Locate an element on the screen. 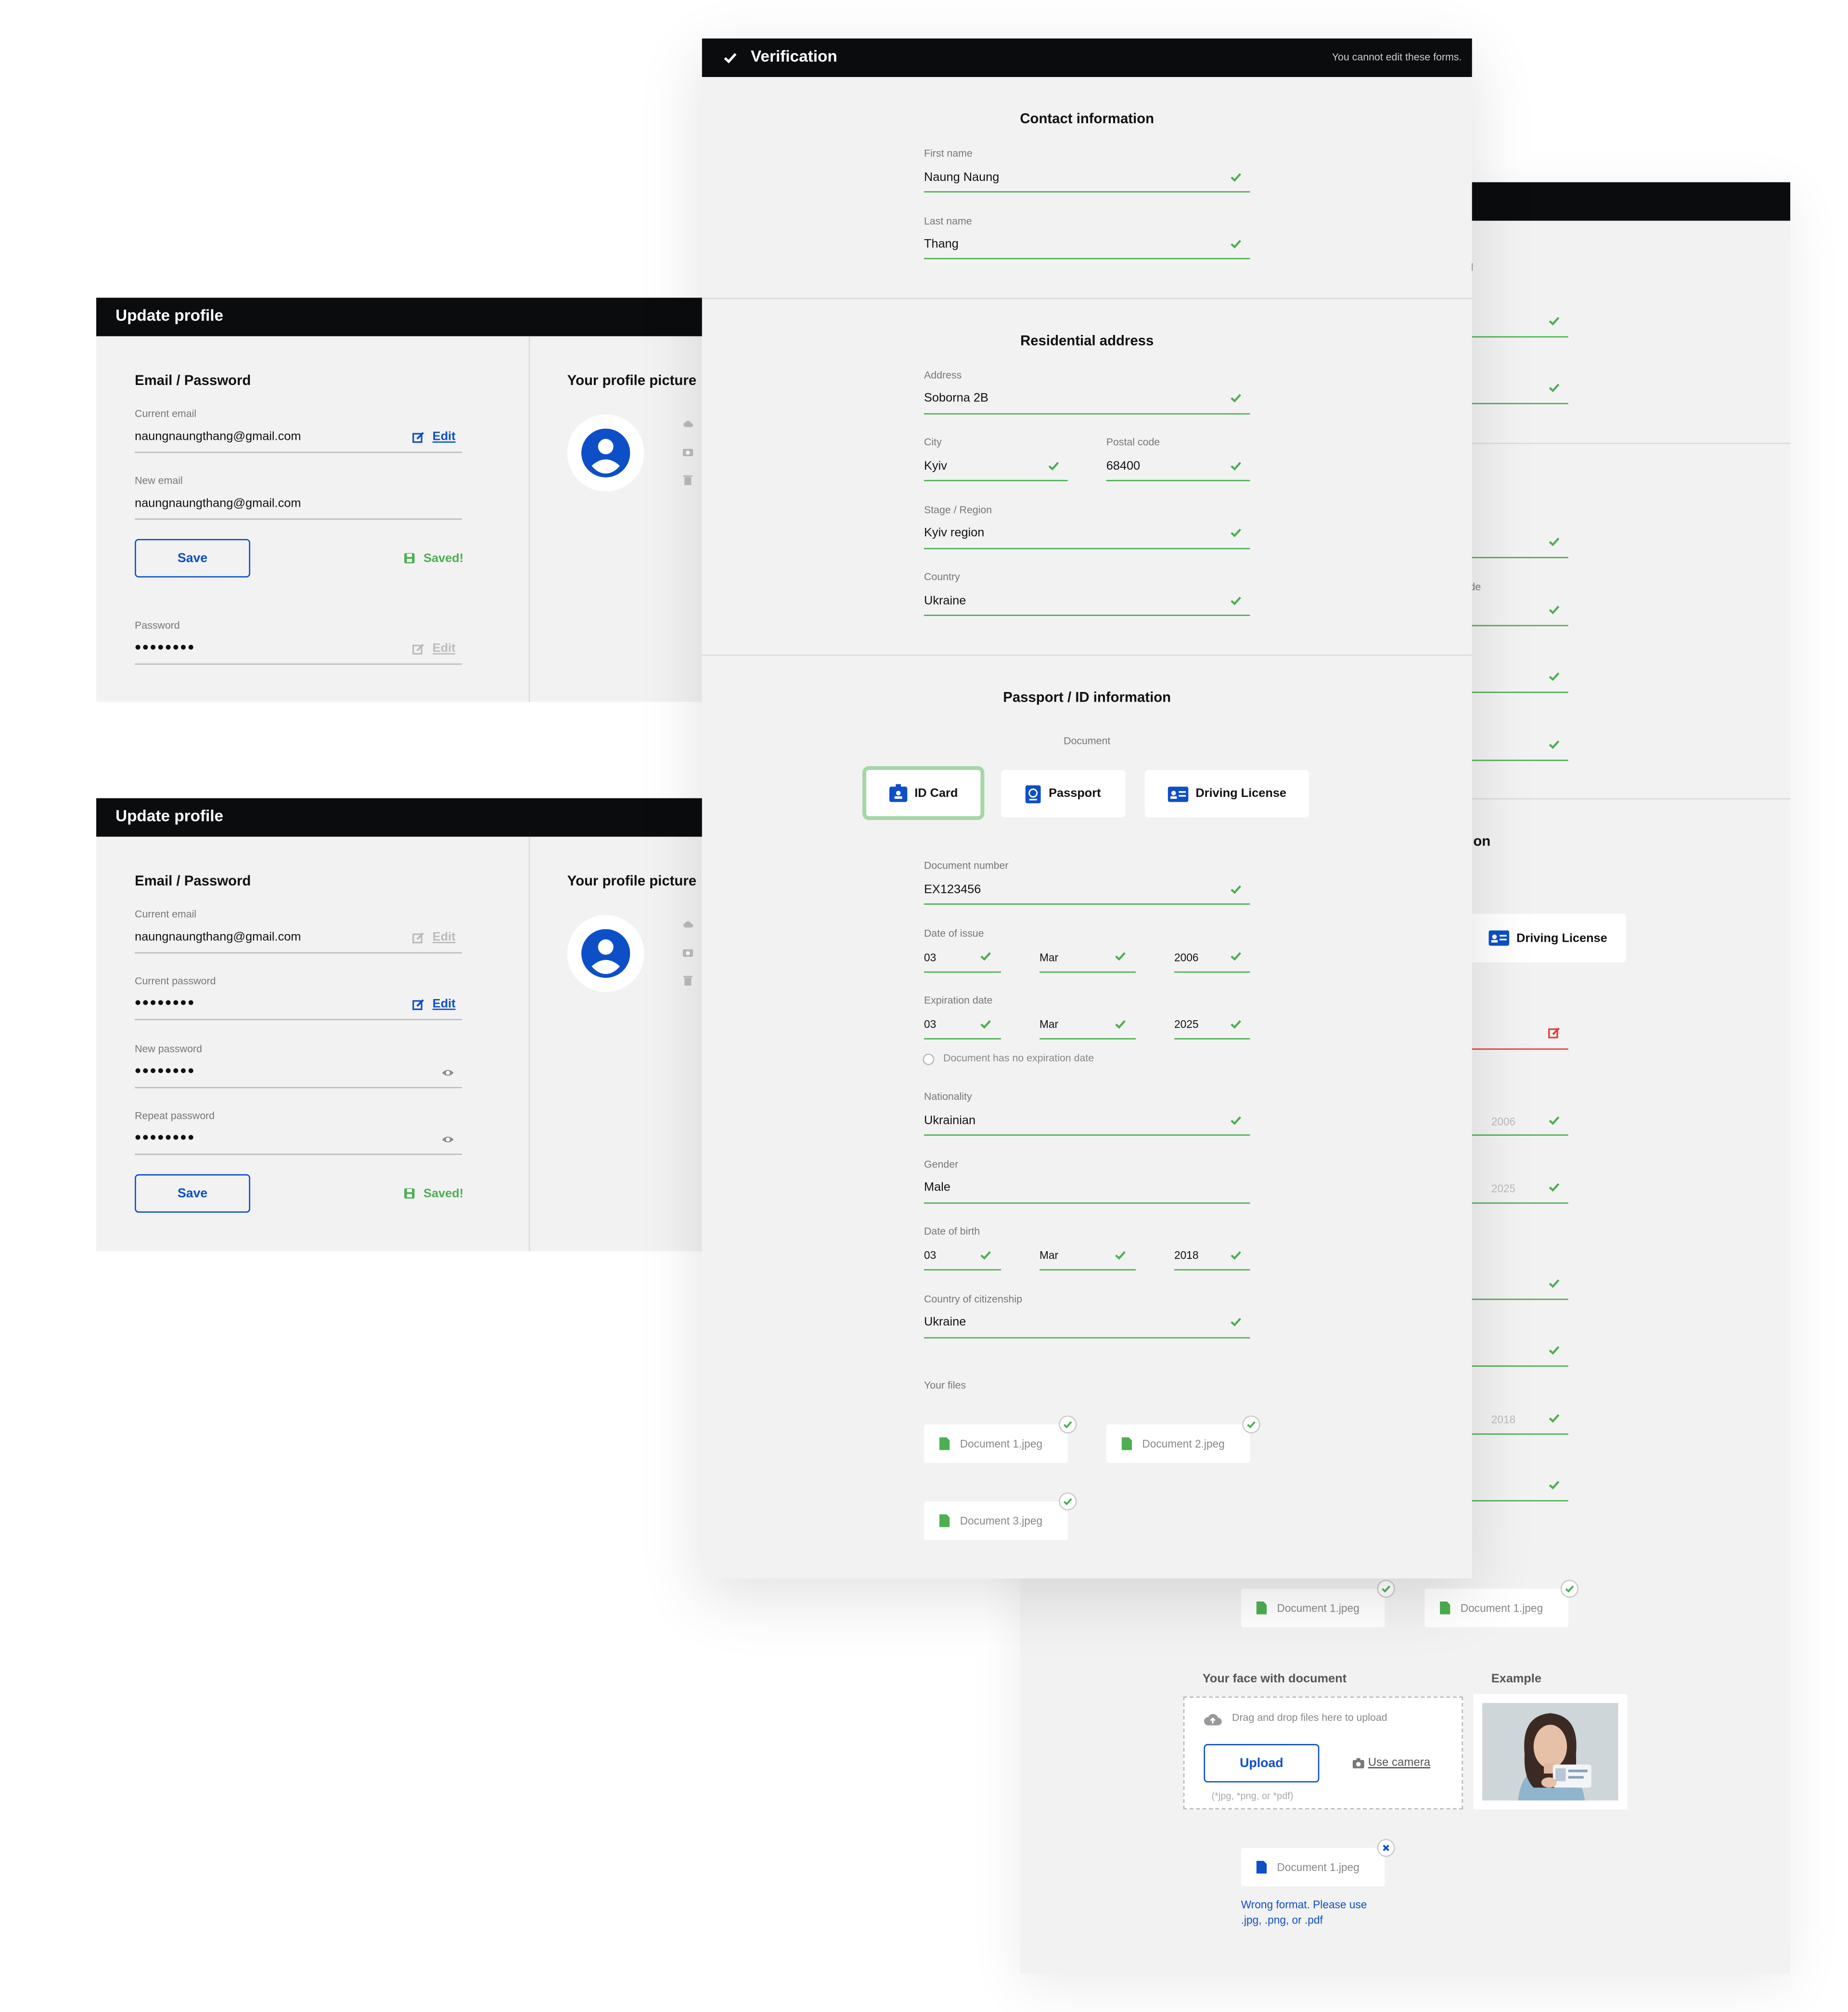 This screenshot has height=2012, width=1848. address-label: Address is located at coordinates (943, 376).